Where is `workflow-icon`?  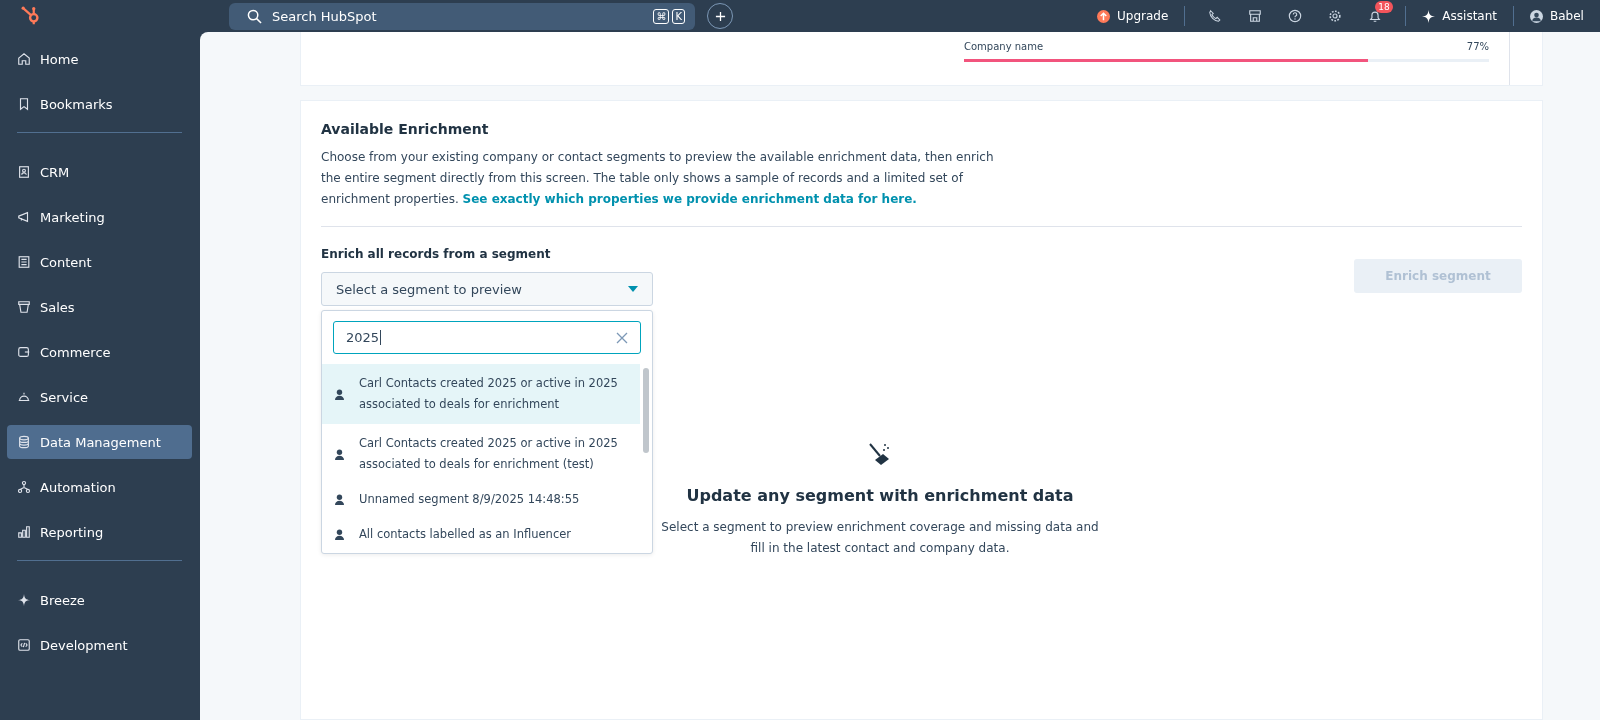
workflow-icon is located at coordinates (24, 487).